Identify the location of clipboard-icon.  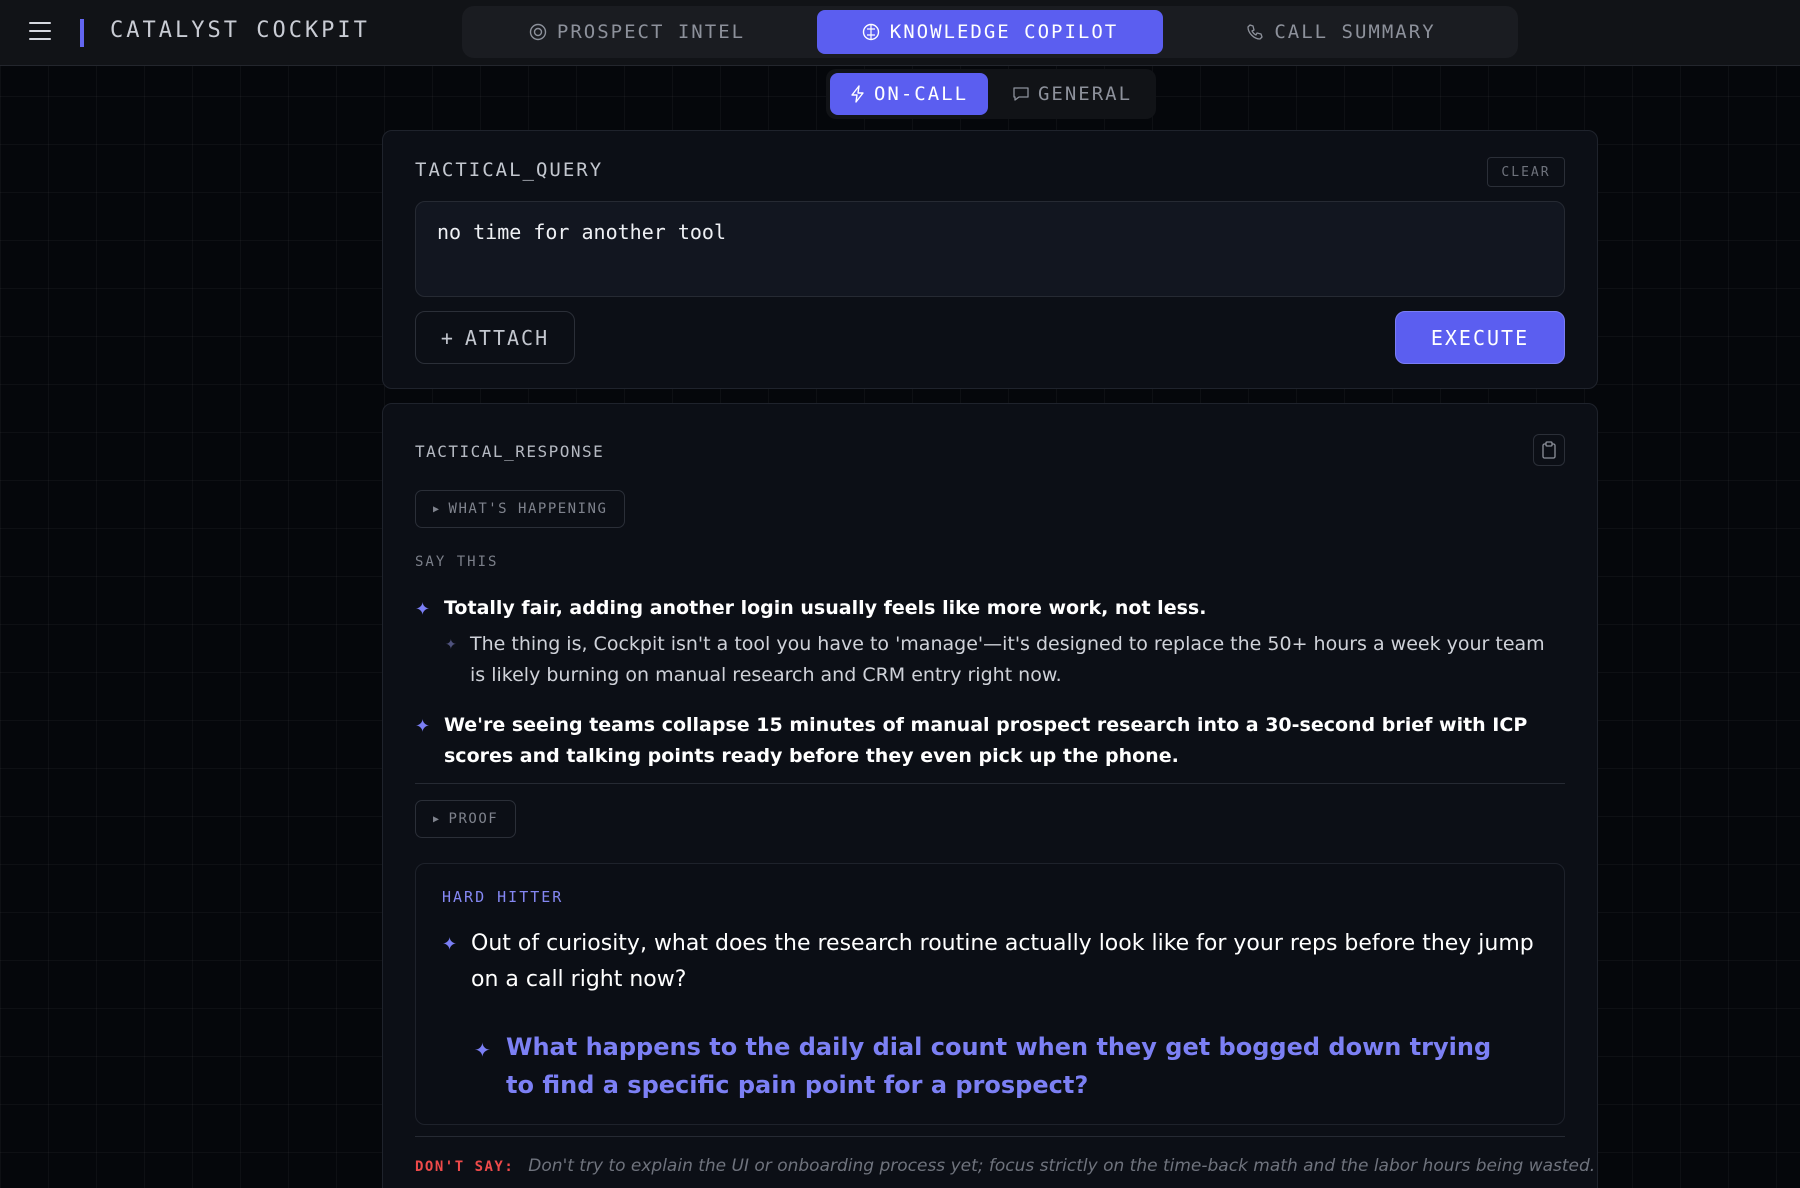
(1549, 450).